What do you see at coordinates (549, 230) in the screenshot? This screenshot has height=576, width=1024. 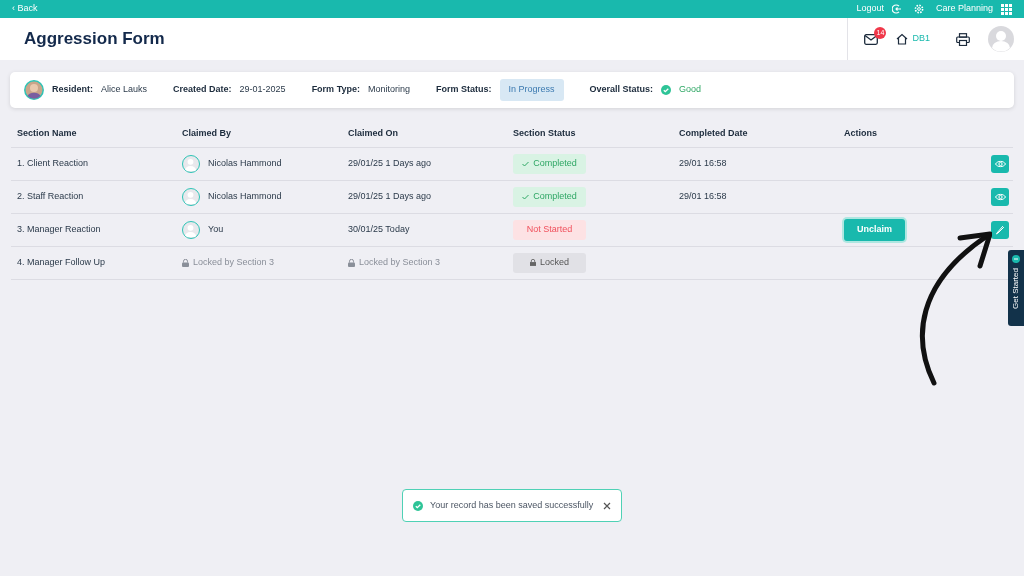 I see `status-badge: Not Started` at bounding box center [549, 230].